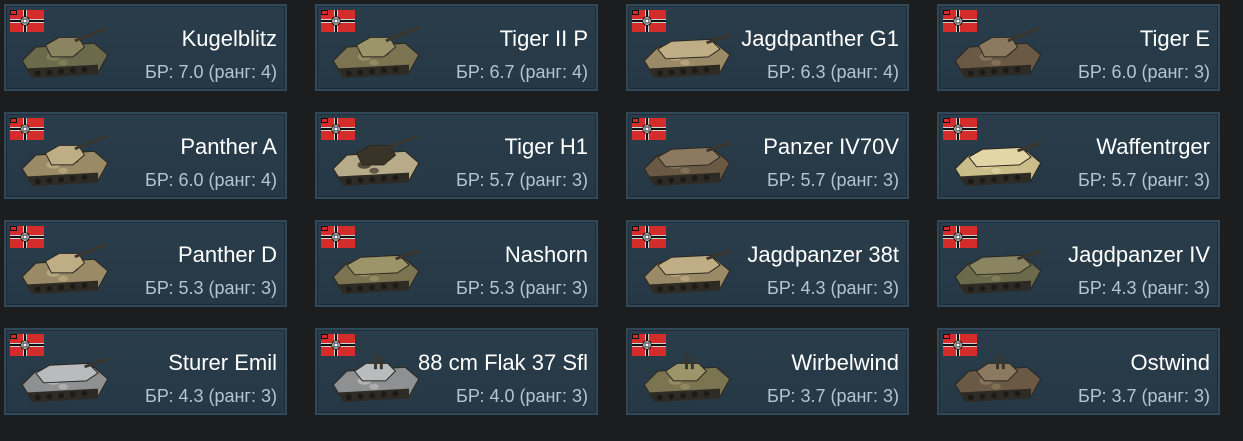 Image resolution: width=1243 pixels, height=441 pixels. I want to click on vehicle-name: Panther D, so click(227, 254).